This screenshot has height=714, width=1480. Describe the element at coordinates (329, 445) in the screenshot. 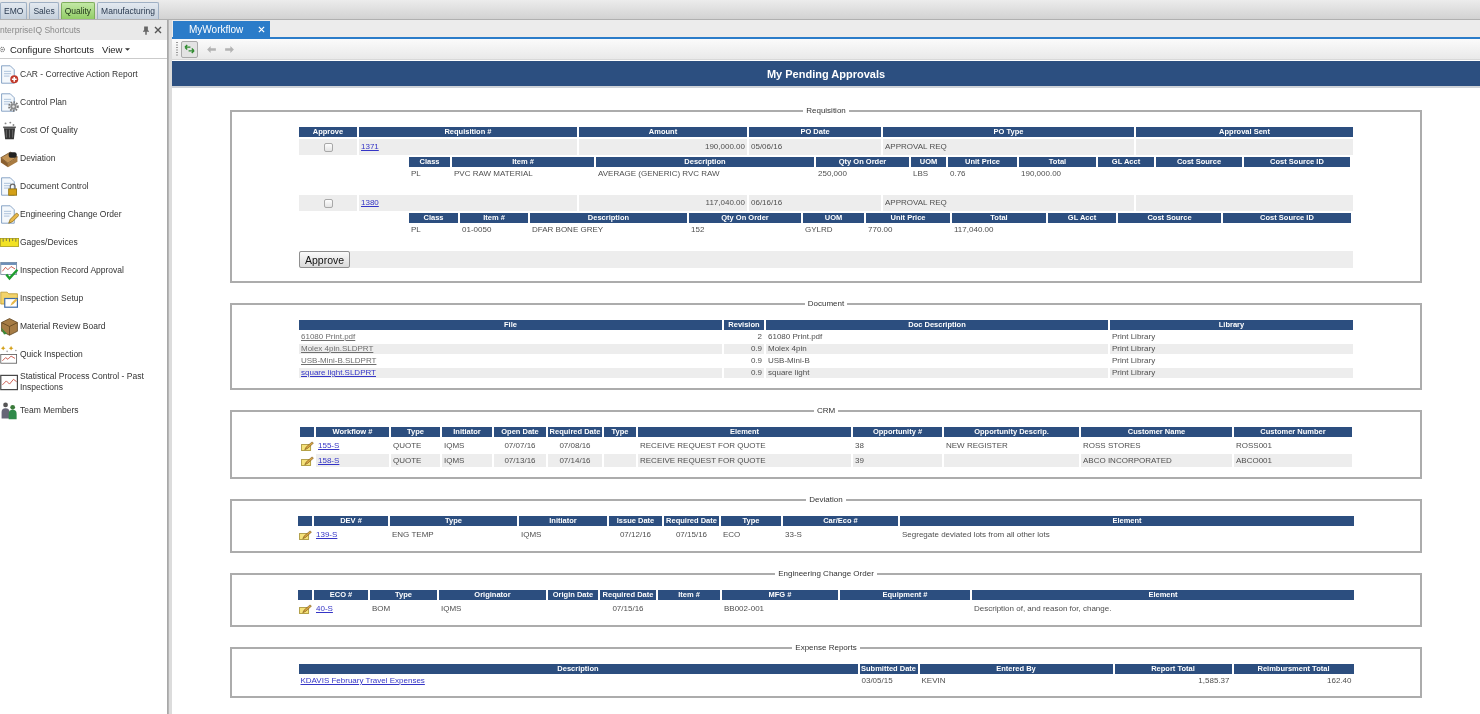

I see `row-link: 155-S` at that location.